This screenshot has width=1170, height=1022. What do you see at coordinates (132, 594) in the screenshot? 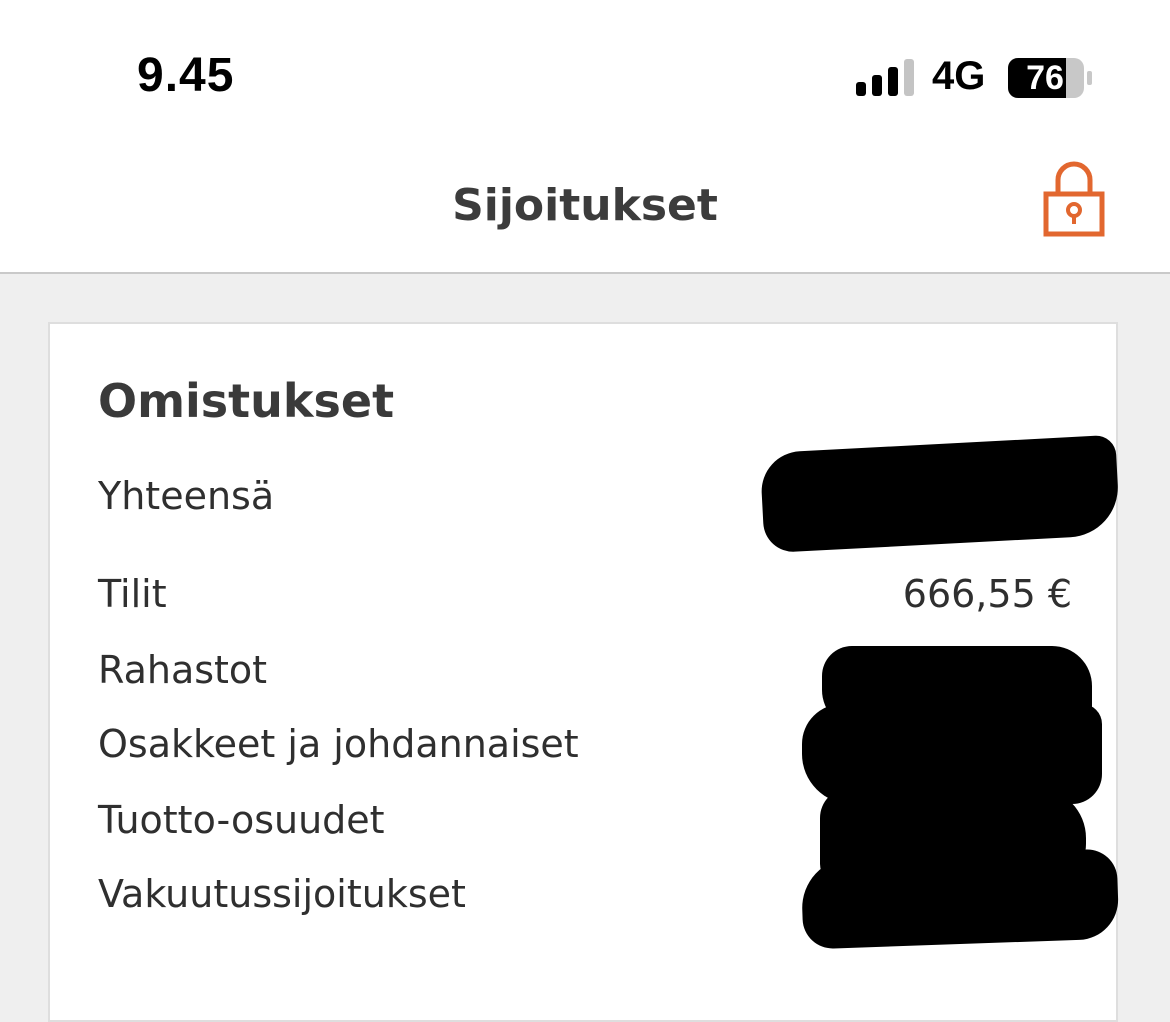
I see `row-label-accounts: Tilit` at bounding box center [132, 594].